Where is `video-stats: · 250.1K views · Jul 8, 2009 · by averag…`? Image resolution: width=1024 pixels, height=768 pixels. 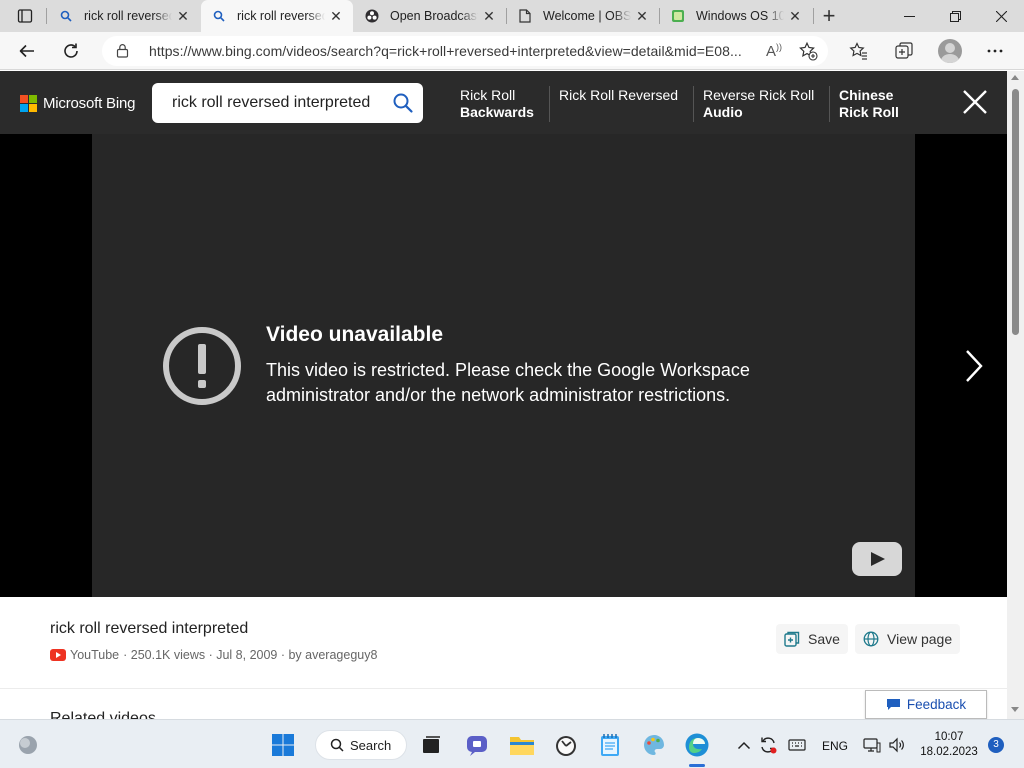
video-stats: · 250.1K views · Jul 8, 2009 · by averag… is located at coordinates (250, 655).